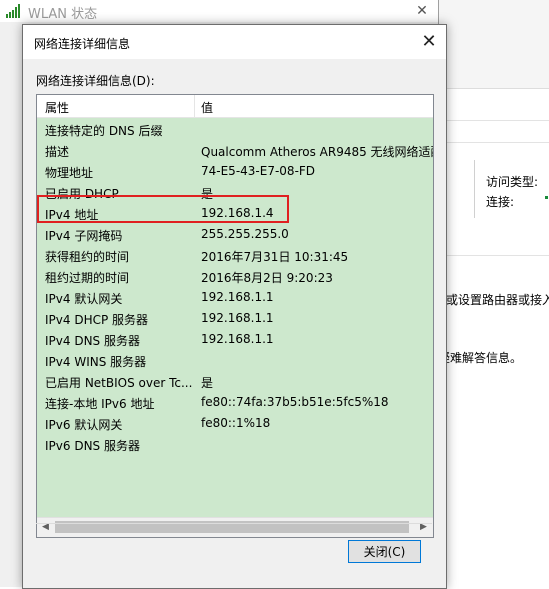 Image resolution: width=549 pixels, height=589 pixels. Describe the element at coordinates (104, 131) in the screenshot. I see `property-cell: 连接特定的 DNS 后缀` at that location.